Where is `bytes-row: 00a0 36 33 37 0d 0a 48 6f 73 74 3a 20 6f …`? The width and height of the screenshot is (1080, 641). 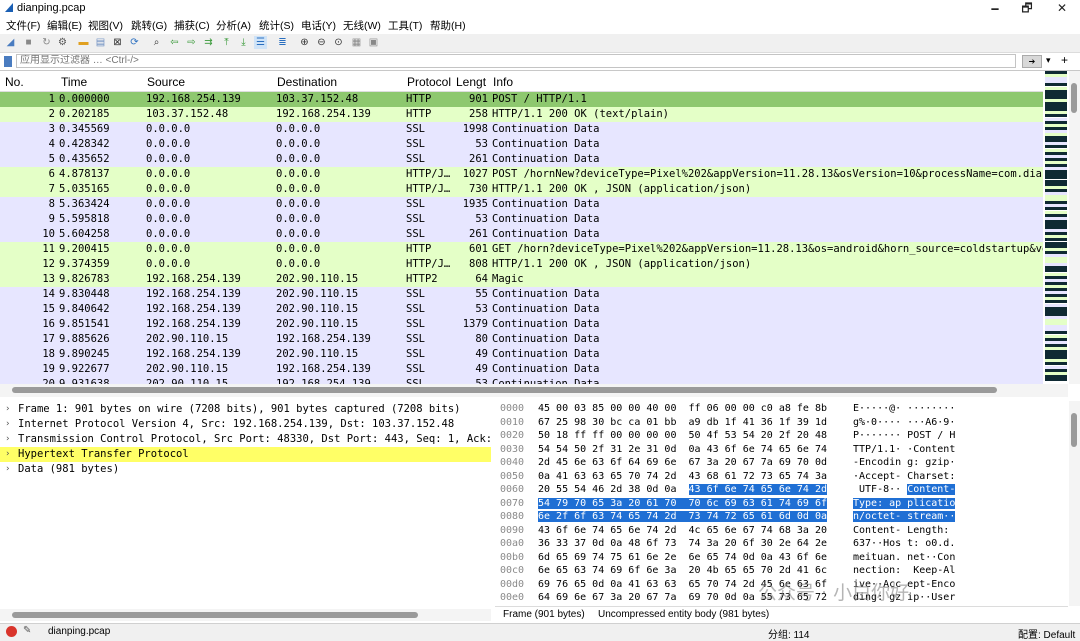 bytes-row: 00a0 36 33 37 0d 0a 48 6f 73 74 3a 20 6f … is located at coordinates (781, 544).